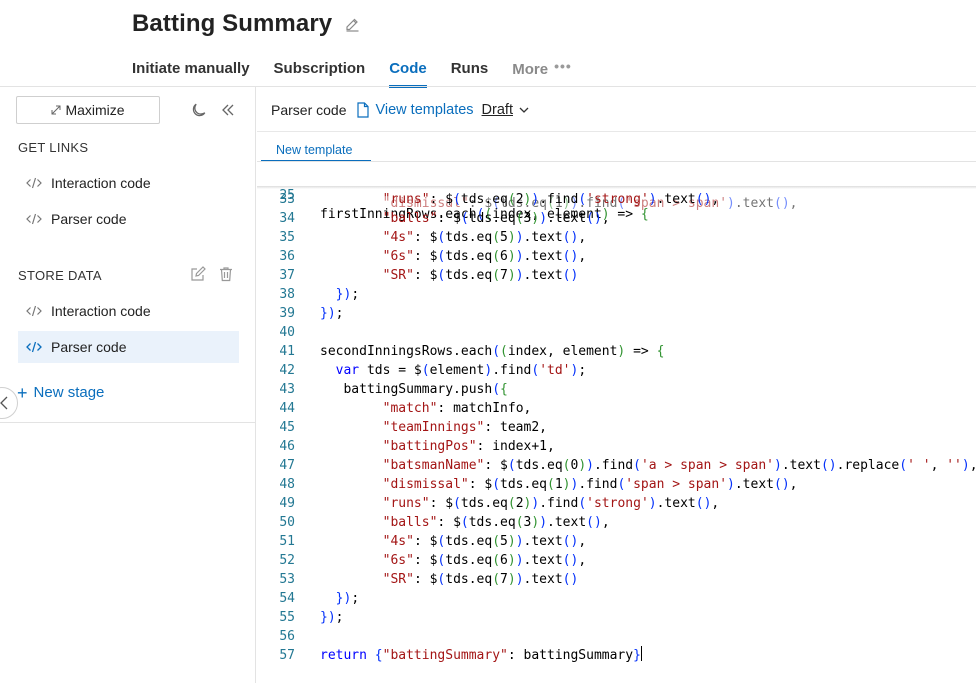  Describe the element at coordinates (563, 66) in the screenshot. I see `ellipsis-icon: •••` at that location.